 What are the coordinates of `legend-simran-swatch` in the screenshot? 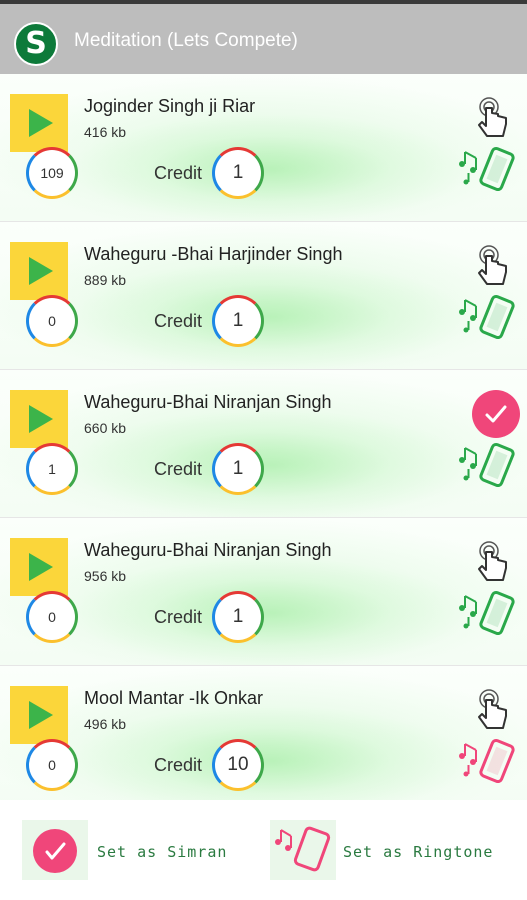 It's located at (55, 850).